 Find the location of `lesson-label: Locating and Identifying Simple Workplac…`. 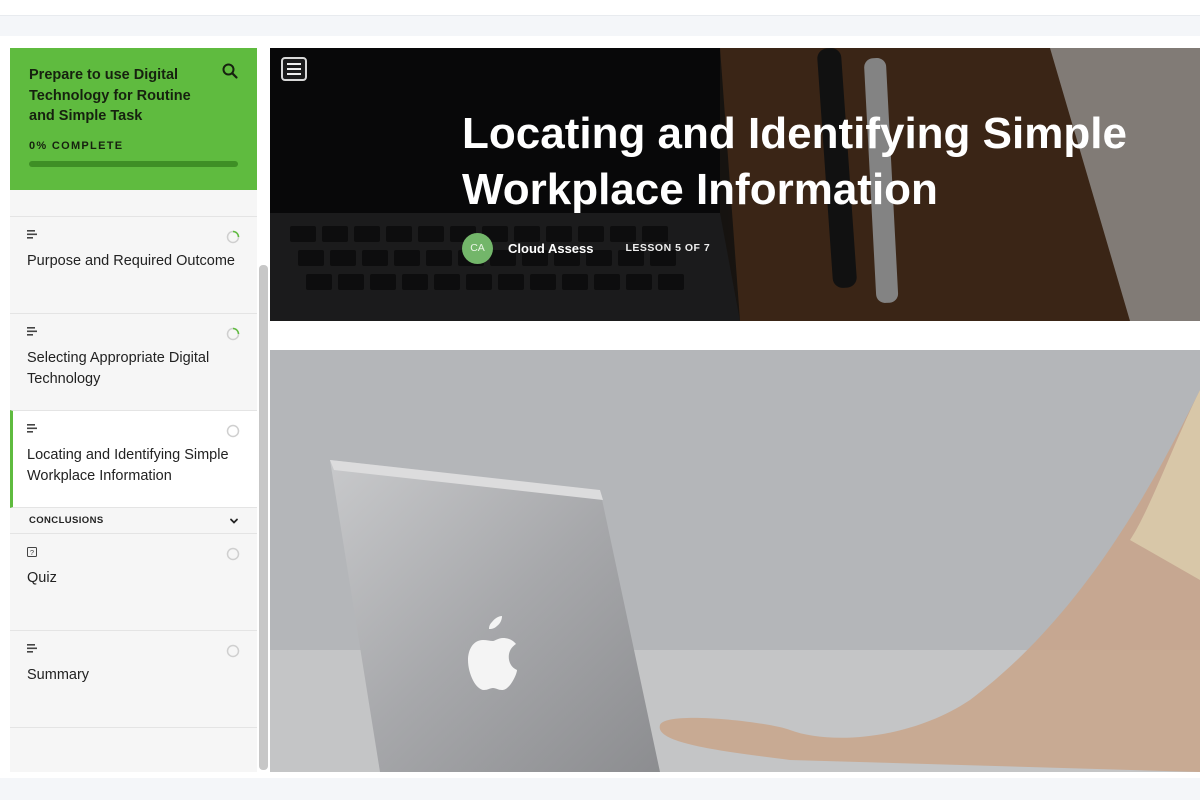

lesson-label: Locating and Identifying Simple Workplac… is located at coordinates (128, 465).